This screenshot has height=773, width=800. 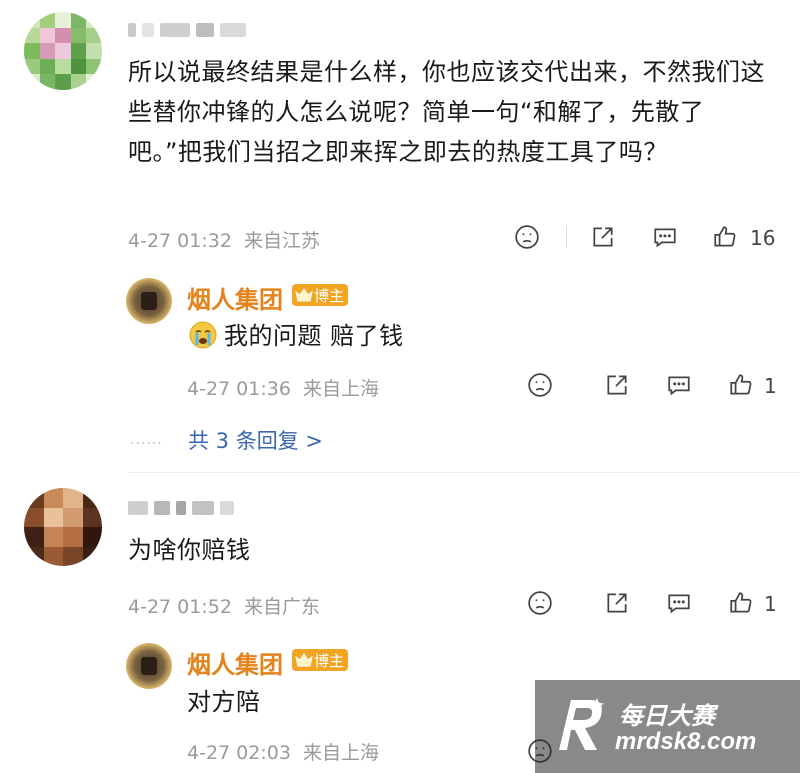 What do you see at coordinates (281, 241) in the screenshot?
I see `comment-location: 来自江苏` at bounding box center [281, 241].